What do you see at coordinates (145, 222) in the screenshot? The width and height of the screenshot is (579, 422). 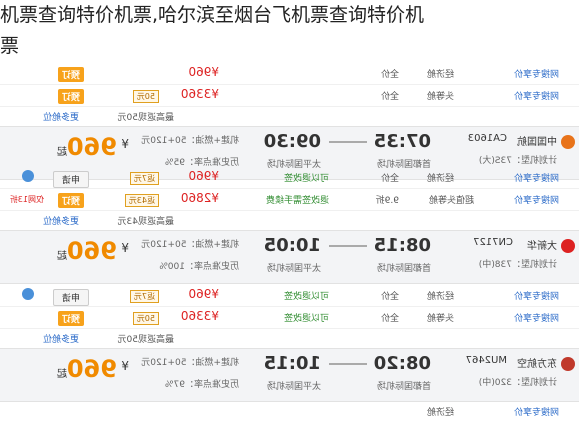 I see `max-cashback-note: 最高返现43元` at bounding box center [145, 222].